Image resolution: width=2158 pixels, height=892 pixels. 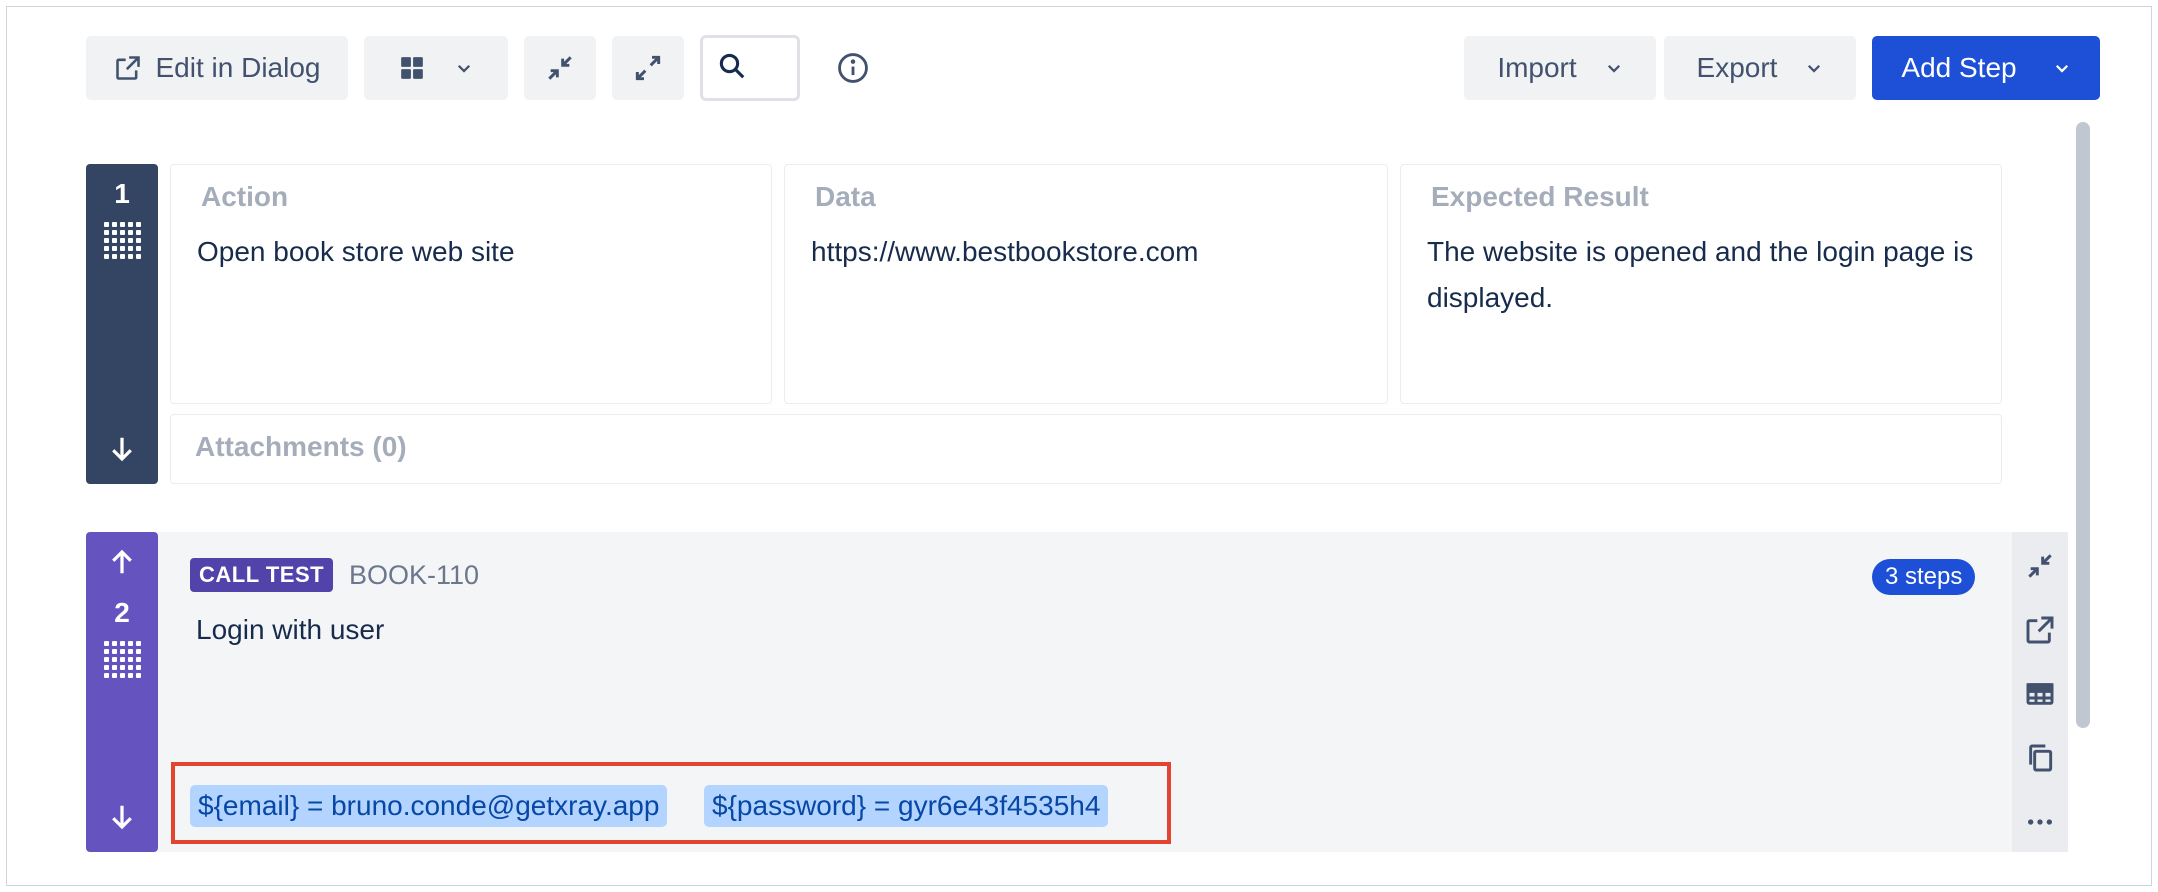 I want to click on step-number: 1, so click(x=122, y=193).